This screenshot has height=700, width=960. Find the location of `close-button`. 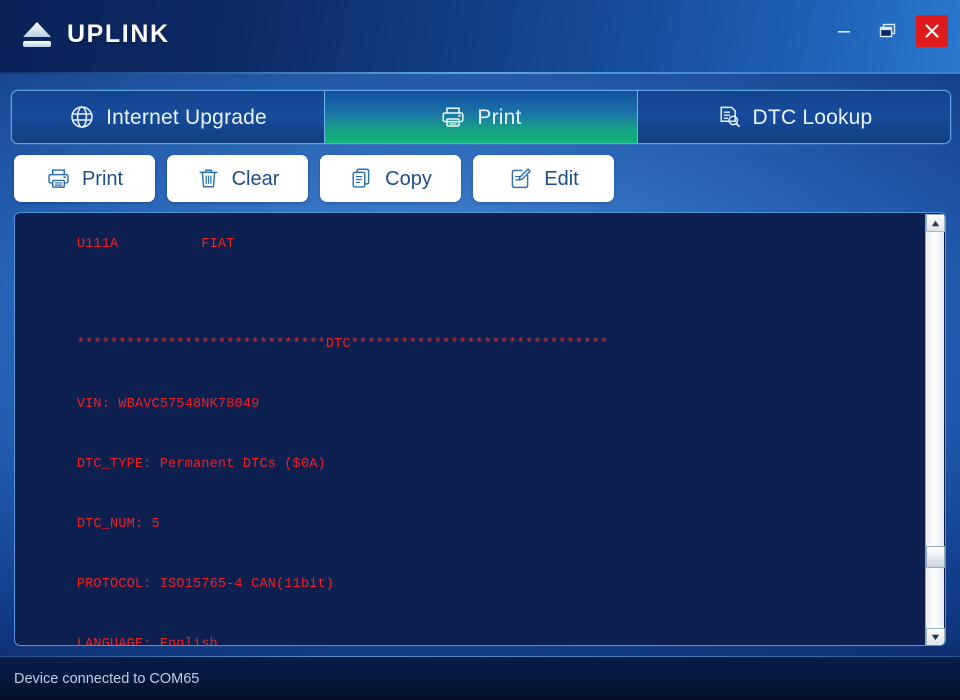

close-button is located at coordinates (932, 31).